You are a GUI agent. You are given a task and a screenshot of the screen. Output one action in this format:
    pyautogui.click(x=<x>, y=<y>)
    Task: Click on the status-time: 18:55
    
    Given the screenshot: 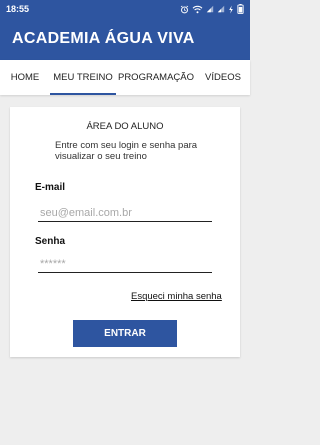 What is the action you would take?
    pyautogui.click(x=18, y=9)
    